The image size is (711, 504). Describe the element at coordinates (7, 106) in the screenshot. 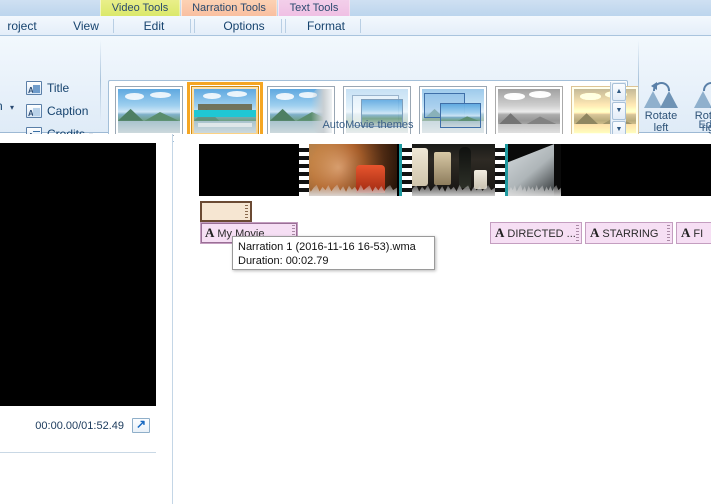

I see `partial-dropdown-button: n ▾` at that location.